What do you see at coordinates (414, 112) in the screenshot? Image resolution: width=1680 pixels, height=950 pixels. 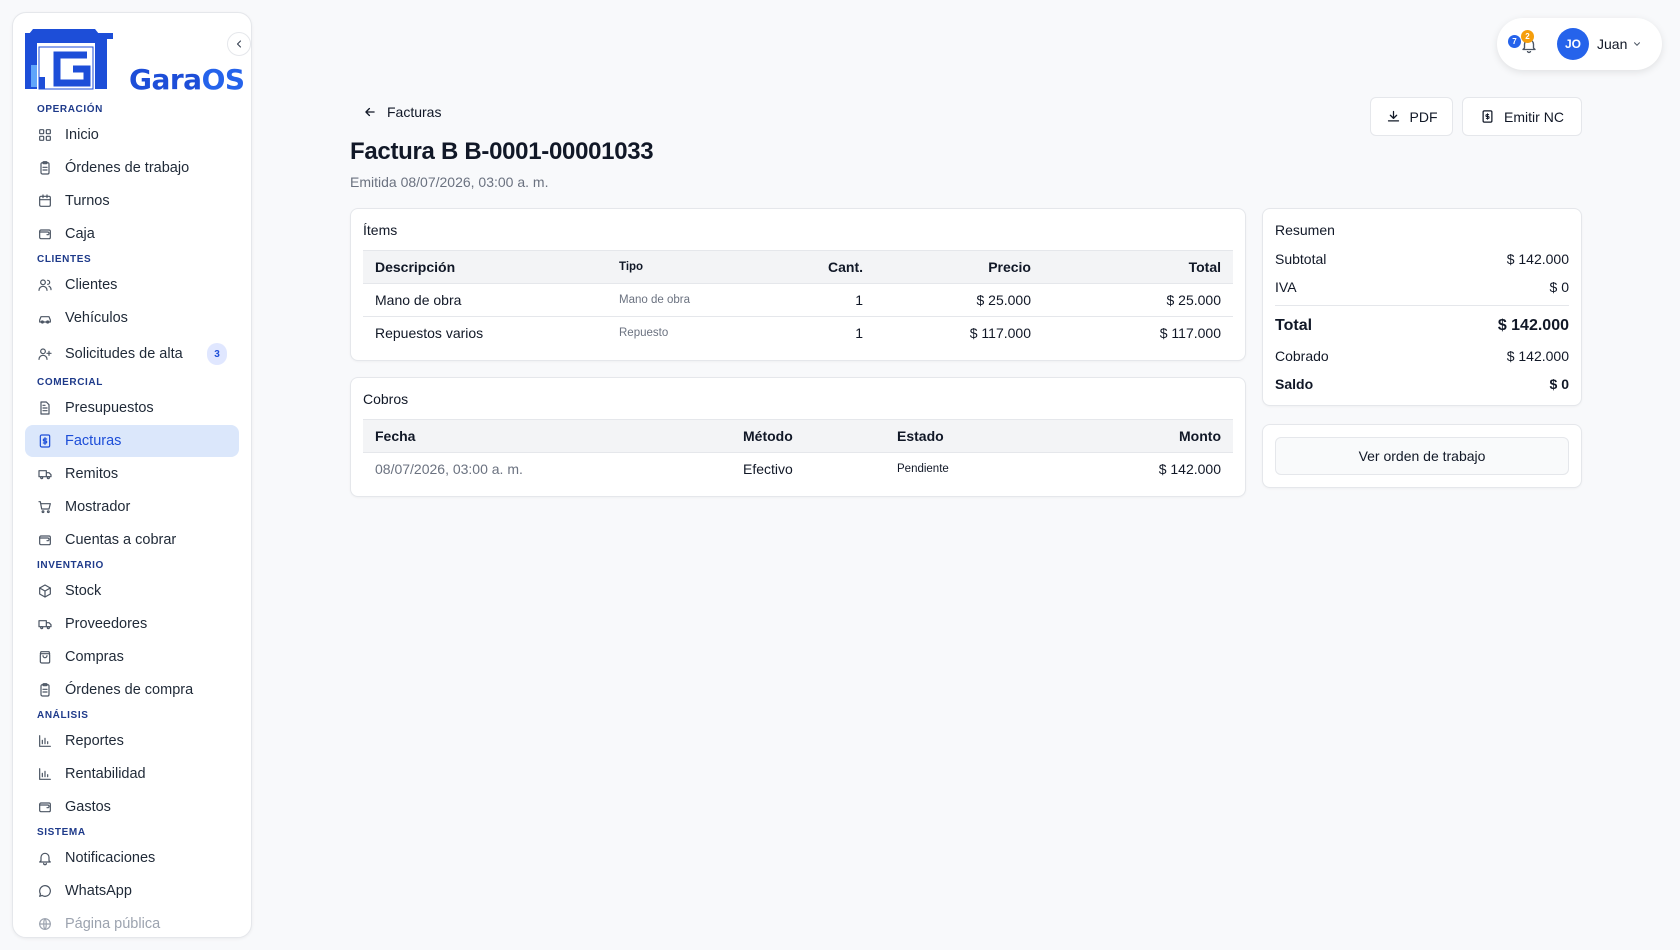 I see `back-link-label: Facturas` at bounding box center [414, 112].